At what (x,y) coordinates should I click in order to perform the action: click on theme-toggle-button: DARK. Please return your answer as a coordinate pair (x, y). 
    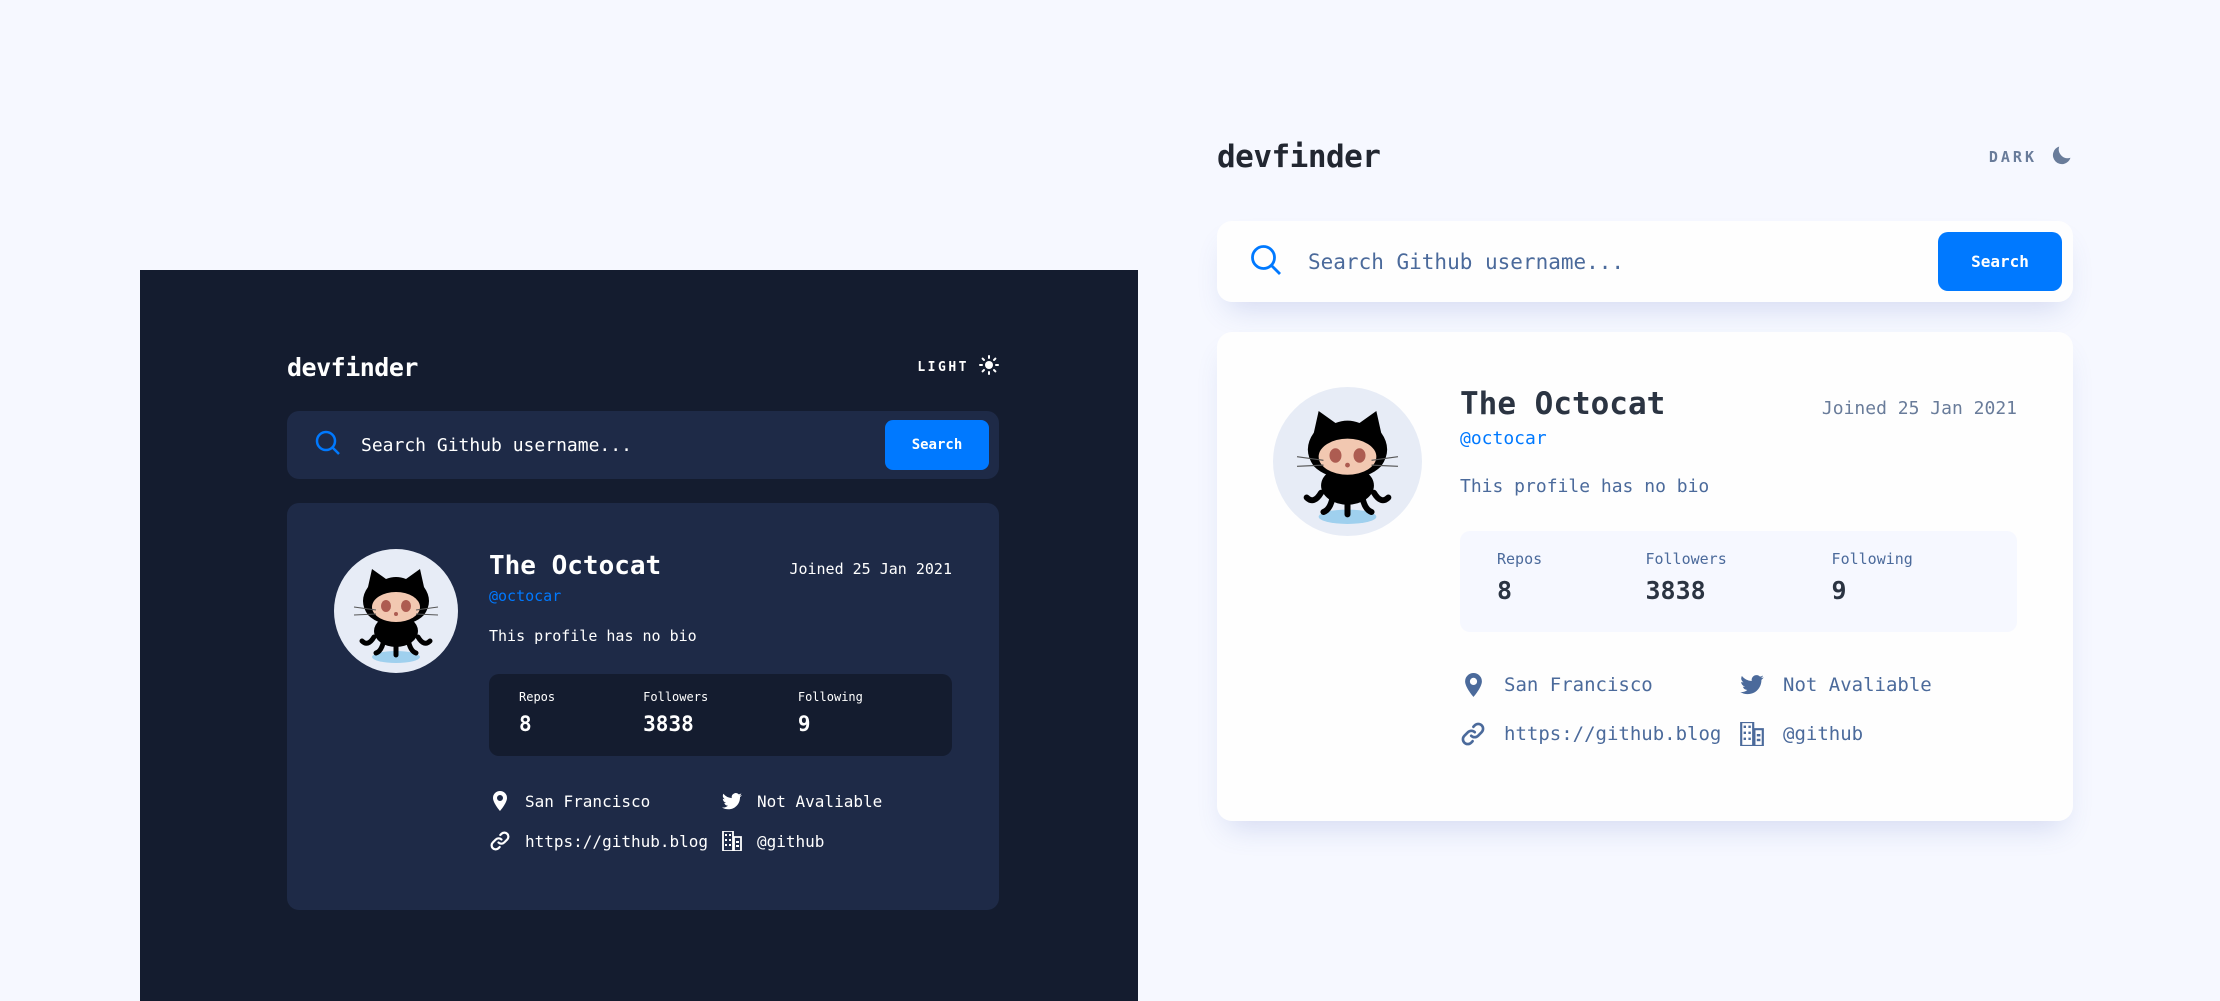
    Looking at the image, I should click on (2031, 157).